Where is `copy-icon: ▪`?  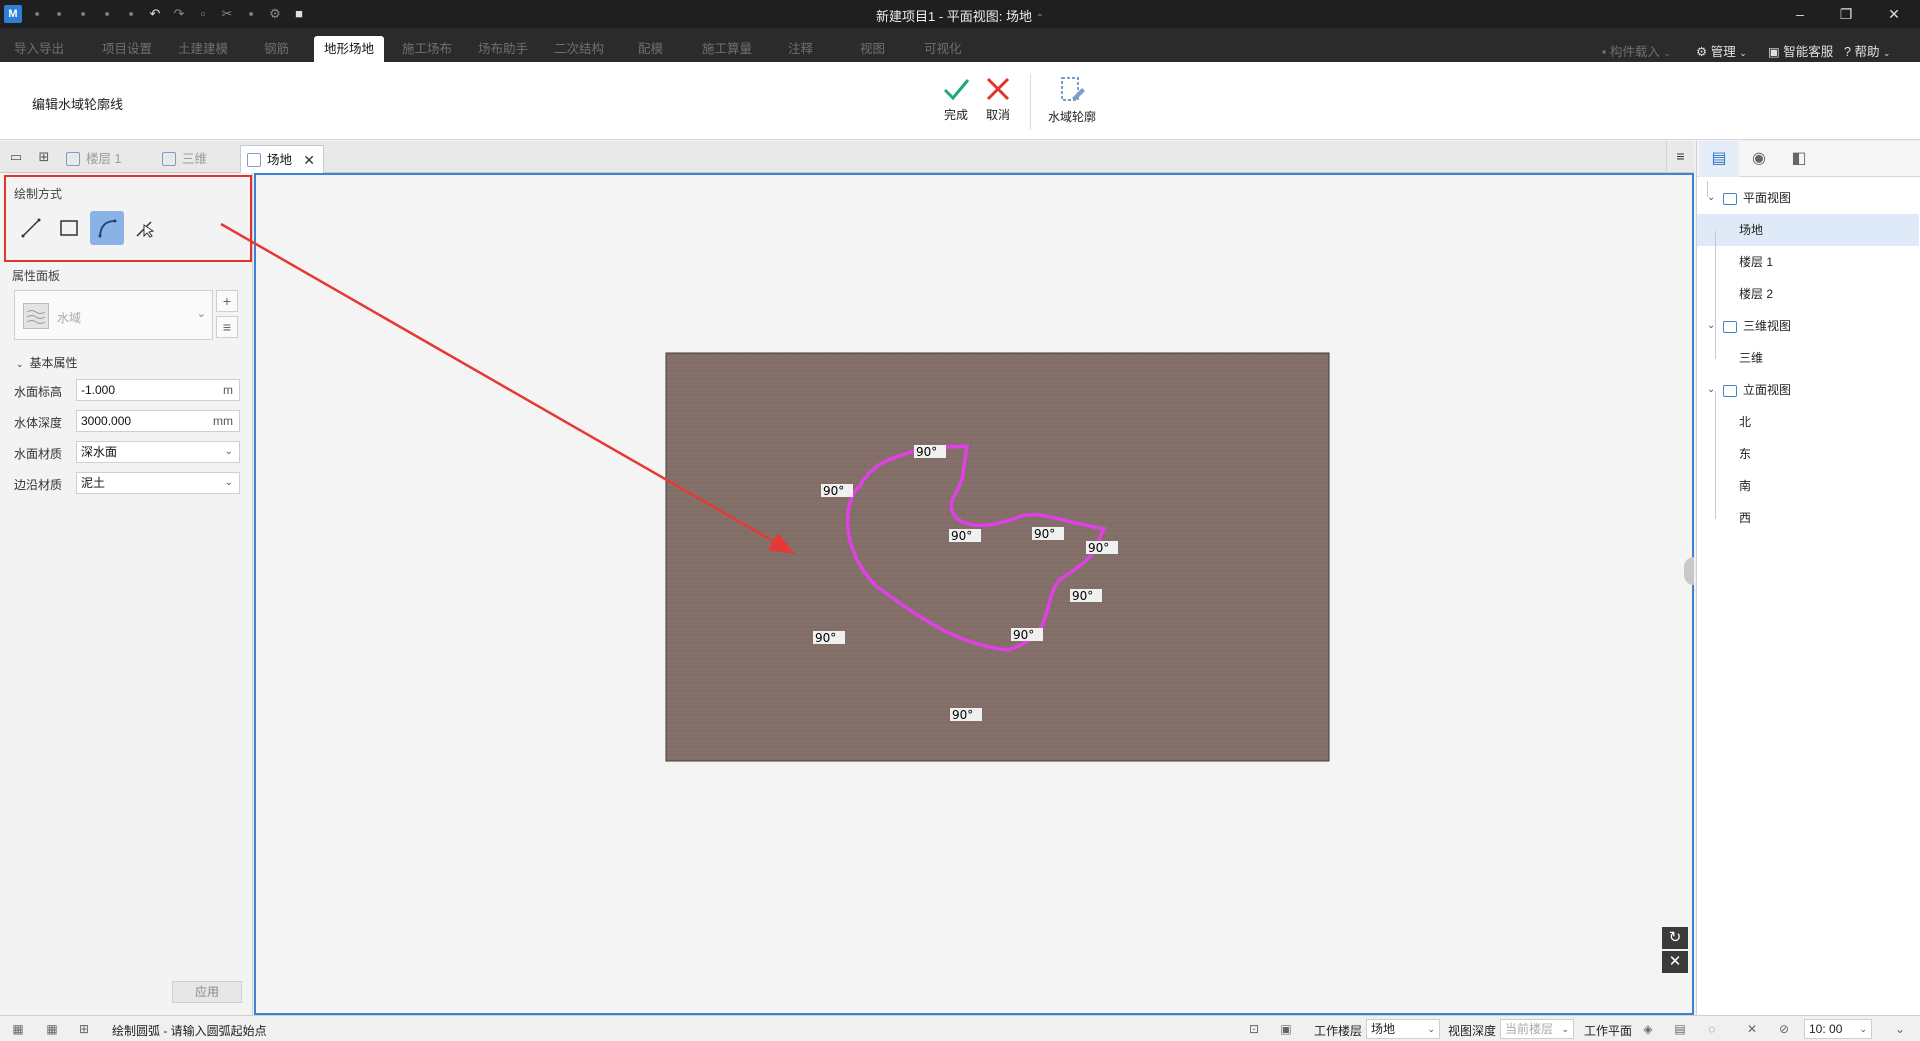 copy-icon: ▪ is located at coordinates (251, 14).